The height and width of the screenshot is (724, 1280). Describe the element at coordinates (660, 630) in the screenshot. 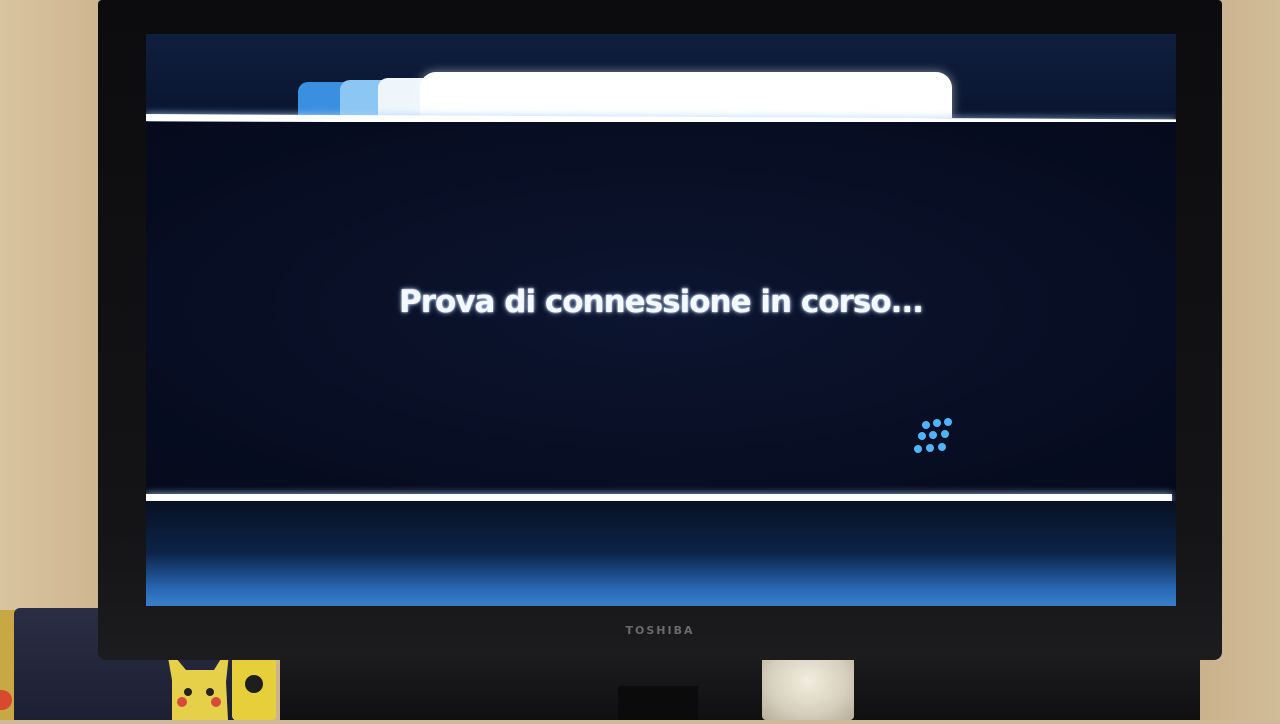

I see `tv-brand-label: TOSHIBA` at that location.